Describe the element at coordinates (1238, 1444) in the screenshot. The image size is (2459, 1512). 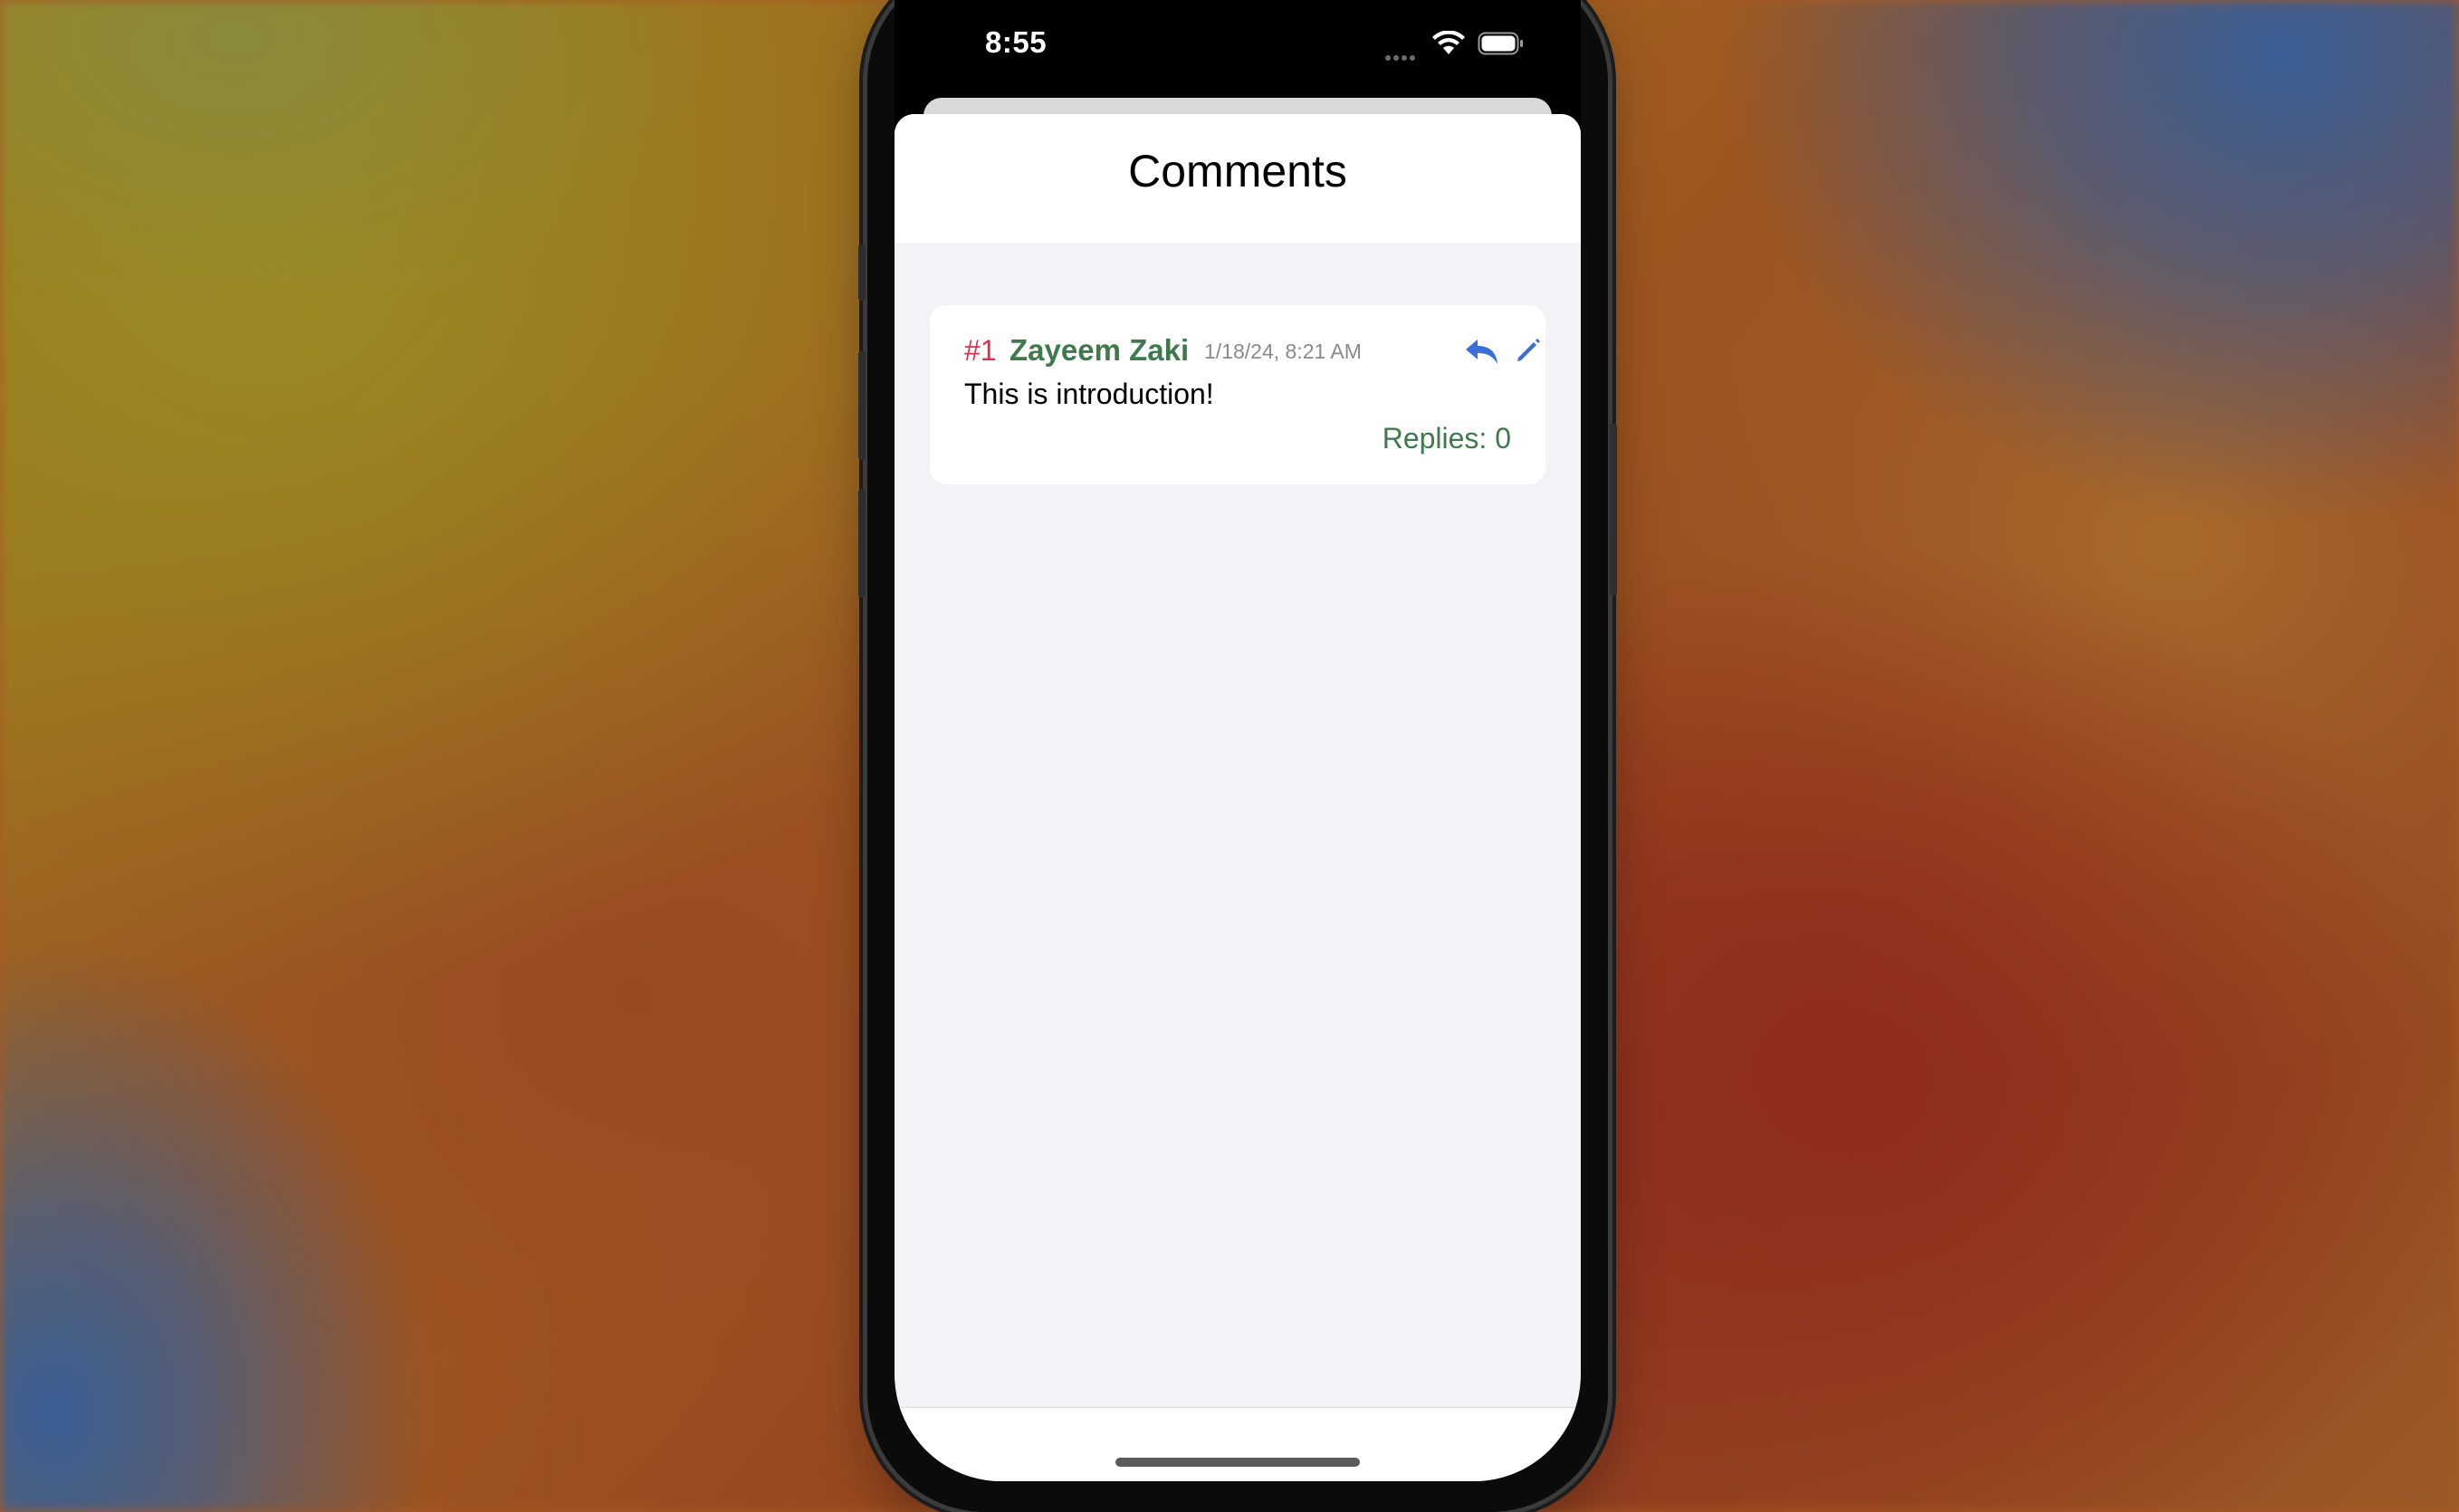
I see `bottom-toolbar` at that location.